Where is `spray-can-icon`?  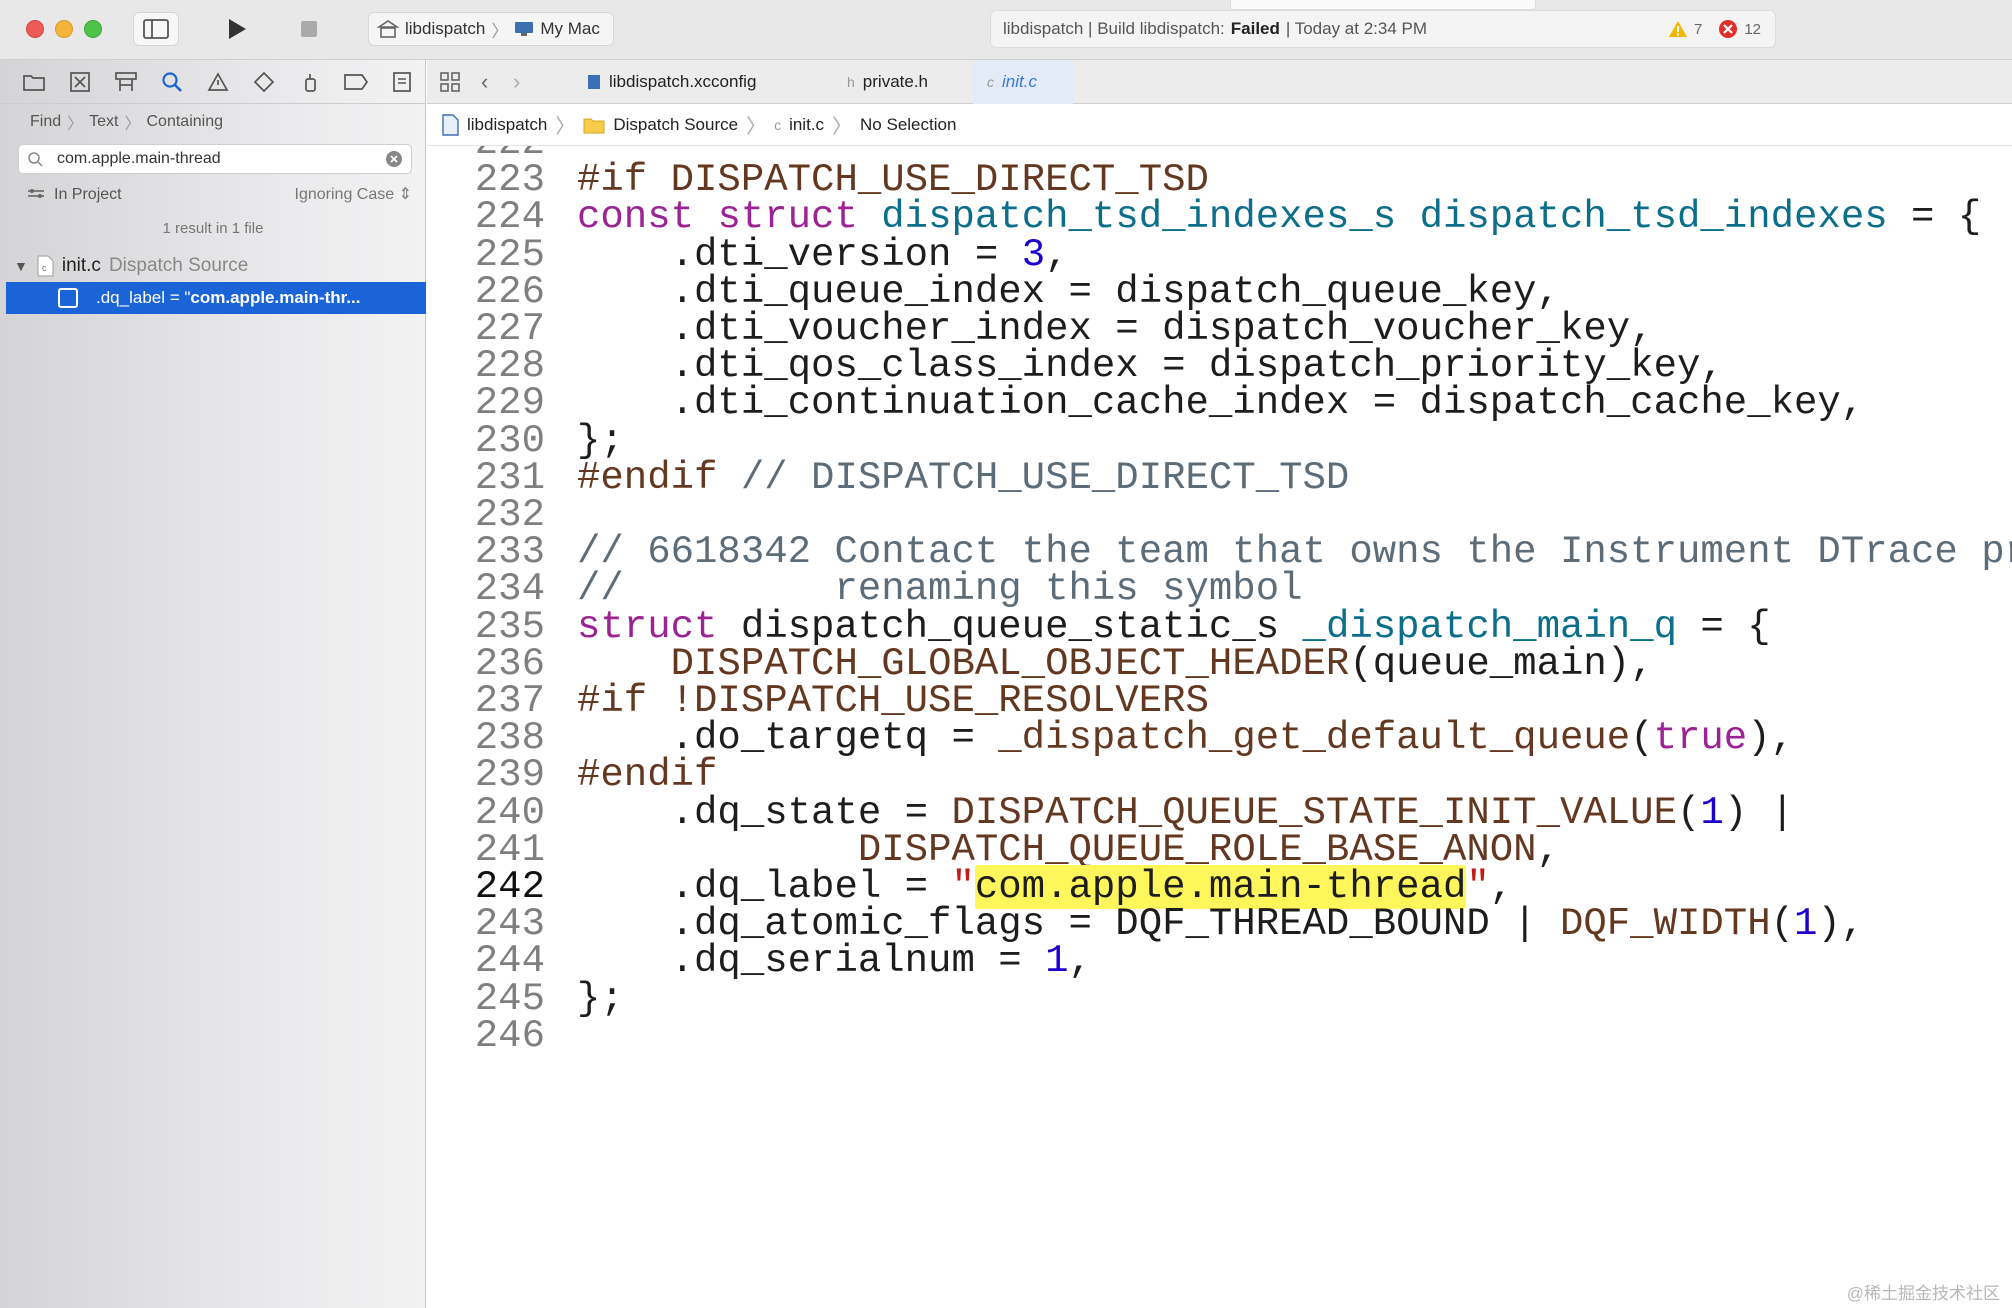 spray-can-icon is located at coordinates (310, 82).